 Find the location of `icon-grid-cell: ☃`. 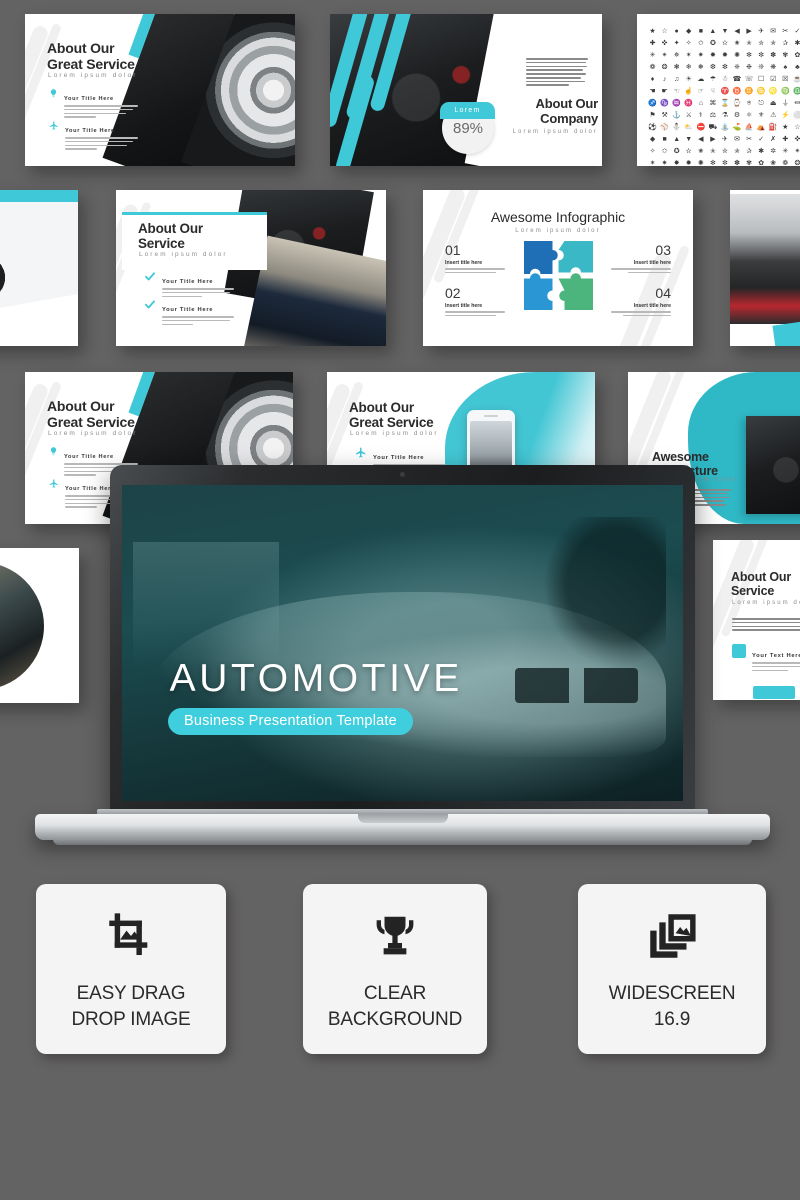

icon-grid-cell: ☃ is located at coordinates (725, 79).